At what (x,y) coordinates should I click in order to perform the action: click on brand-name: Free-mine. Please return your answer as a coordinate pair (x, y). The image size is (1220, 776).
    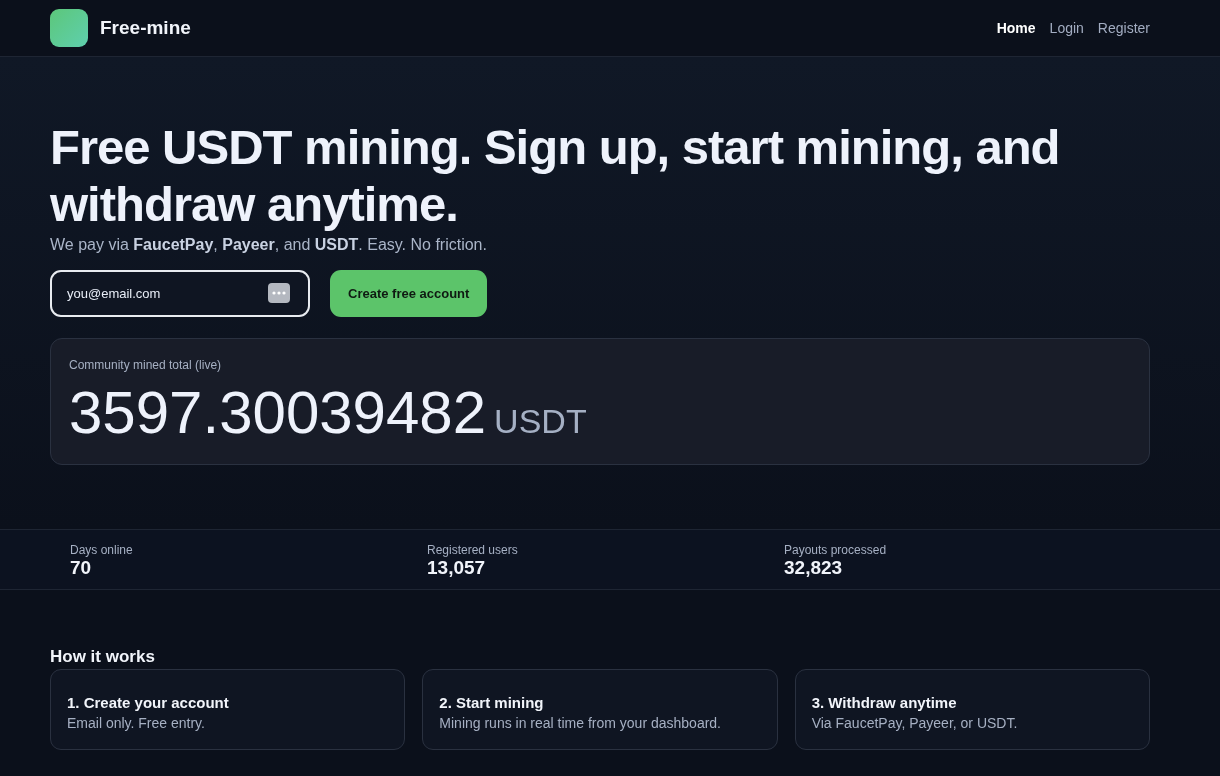
    Looking at the image, I should click on (145, 28).